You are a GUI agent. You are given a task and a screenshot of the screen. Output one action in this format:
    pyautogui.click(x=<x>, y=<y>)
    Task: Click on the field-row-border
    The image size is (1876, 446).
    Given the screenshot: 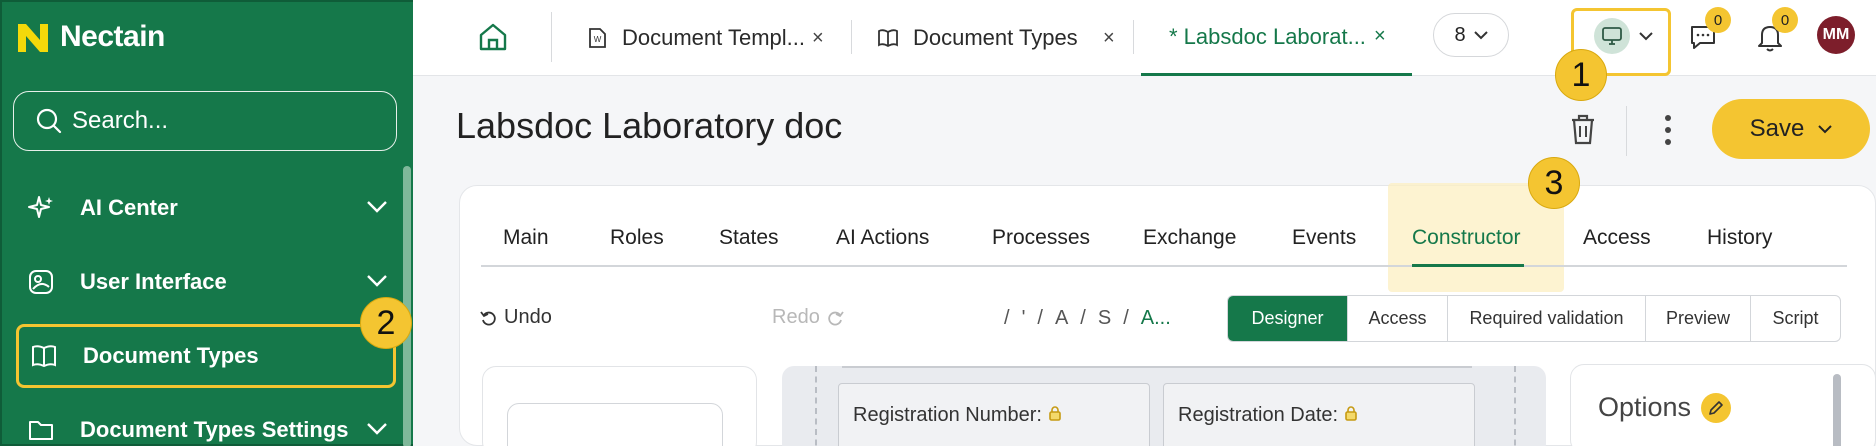 What is the action you would take?
    pyautogui.click(x=1157, y=367)
    